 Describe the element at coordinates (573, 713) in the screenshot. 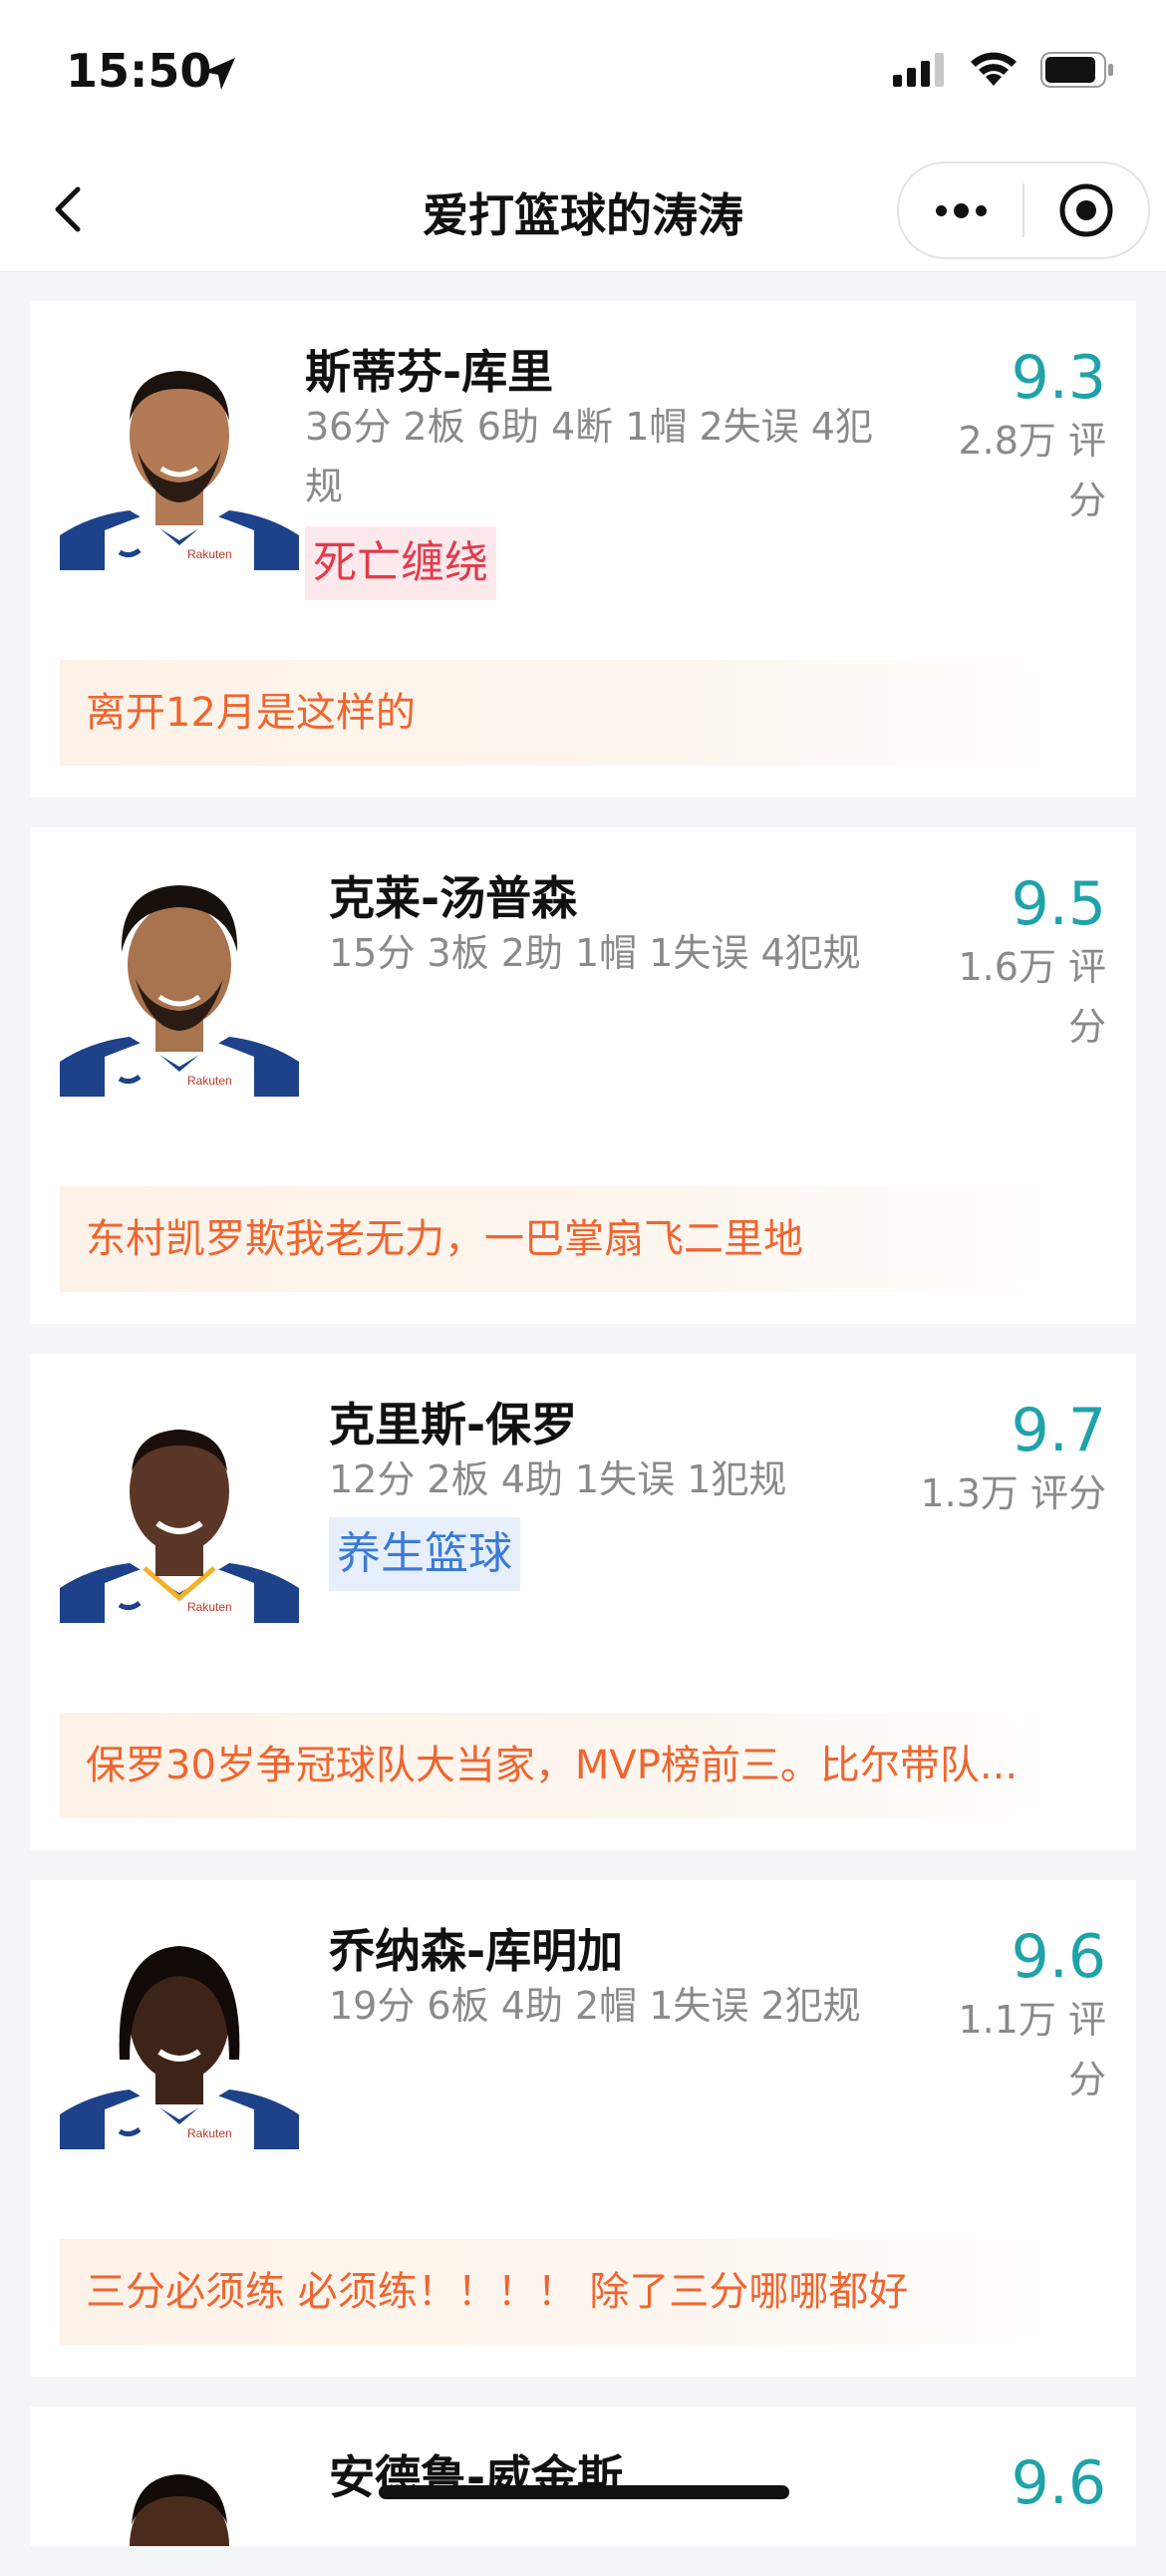

I see `top-comment: 离开12月是这样的` at that location.